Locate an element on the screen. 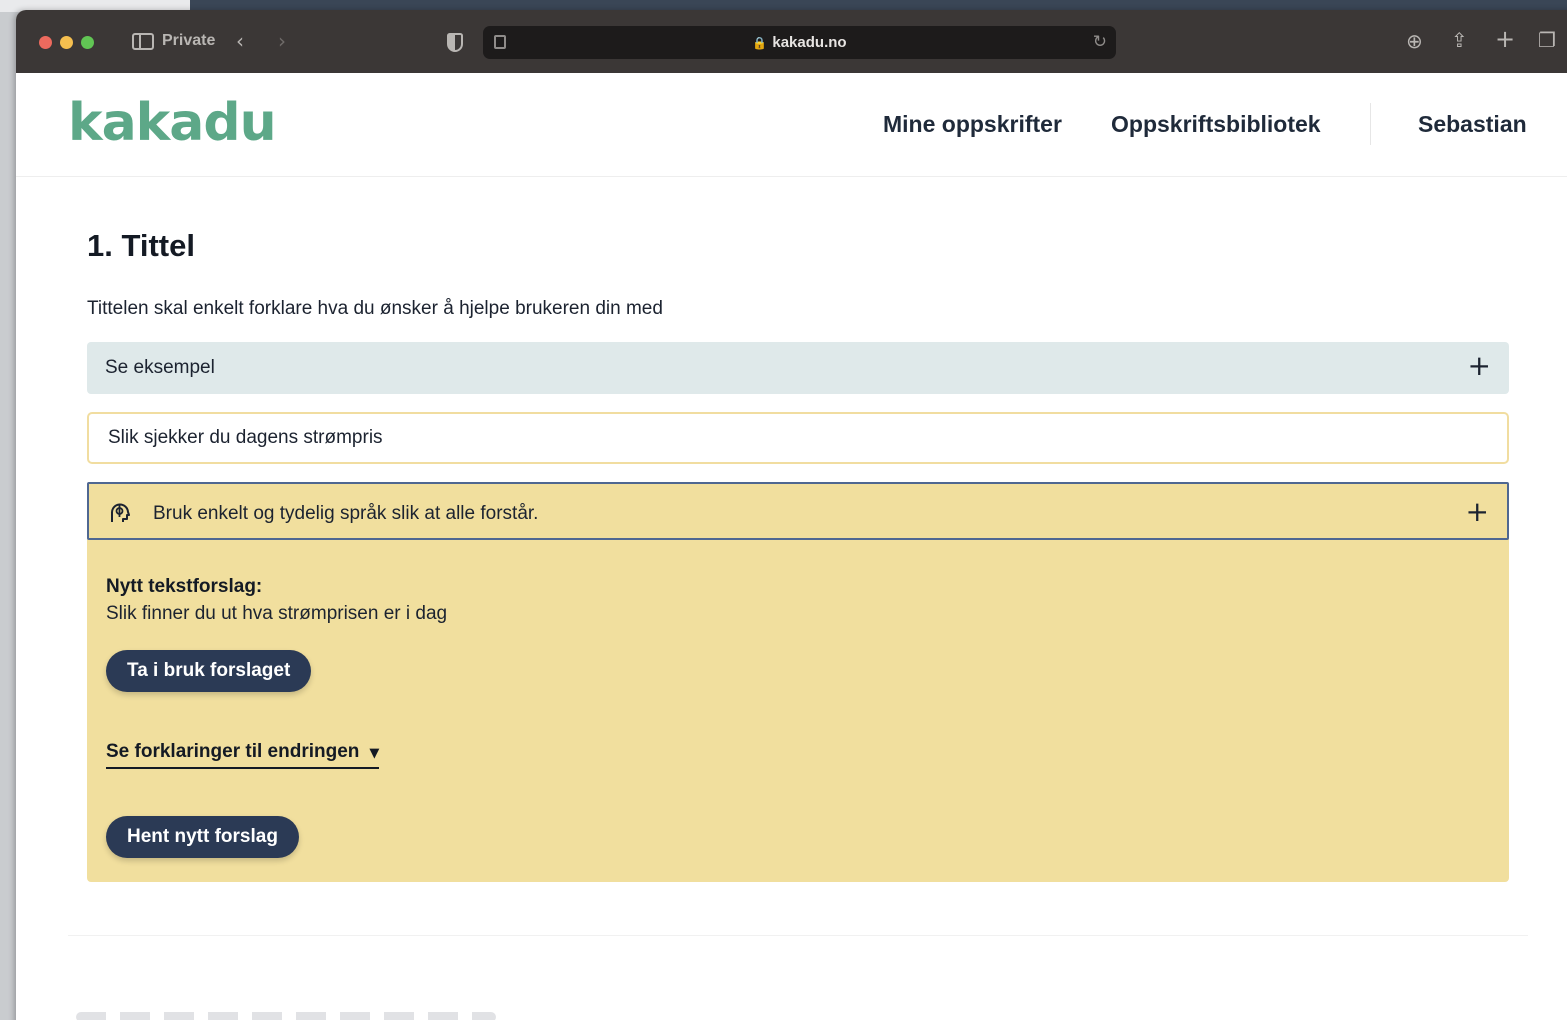 Image resolution: width=1567 pixels, height=1020 pixels. next-section-heading-cropped is located at coordinates (286, 1016).